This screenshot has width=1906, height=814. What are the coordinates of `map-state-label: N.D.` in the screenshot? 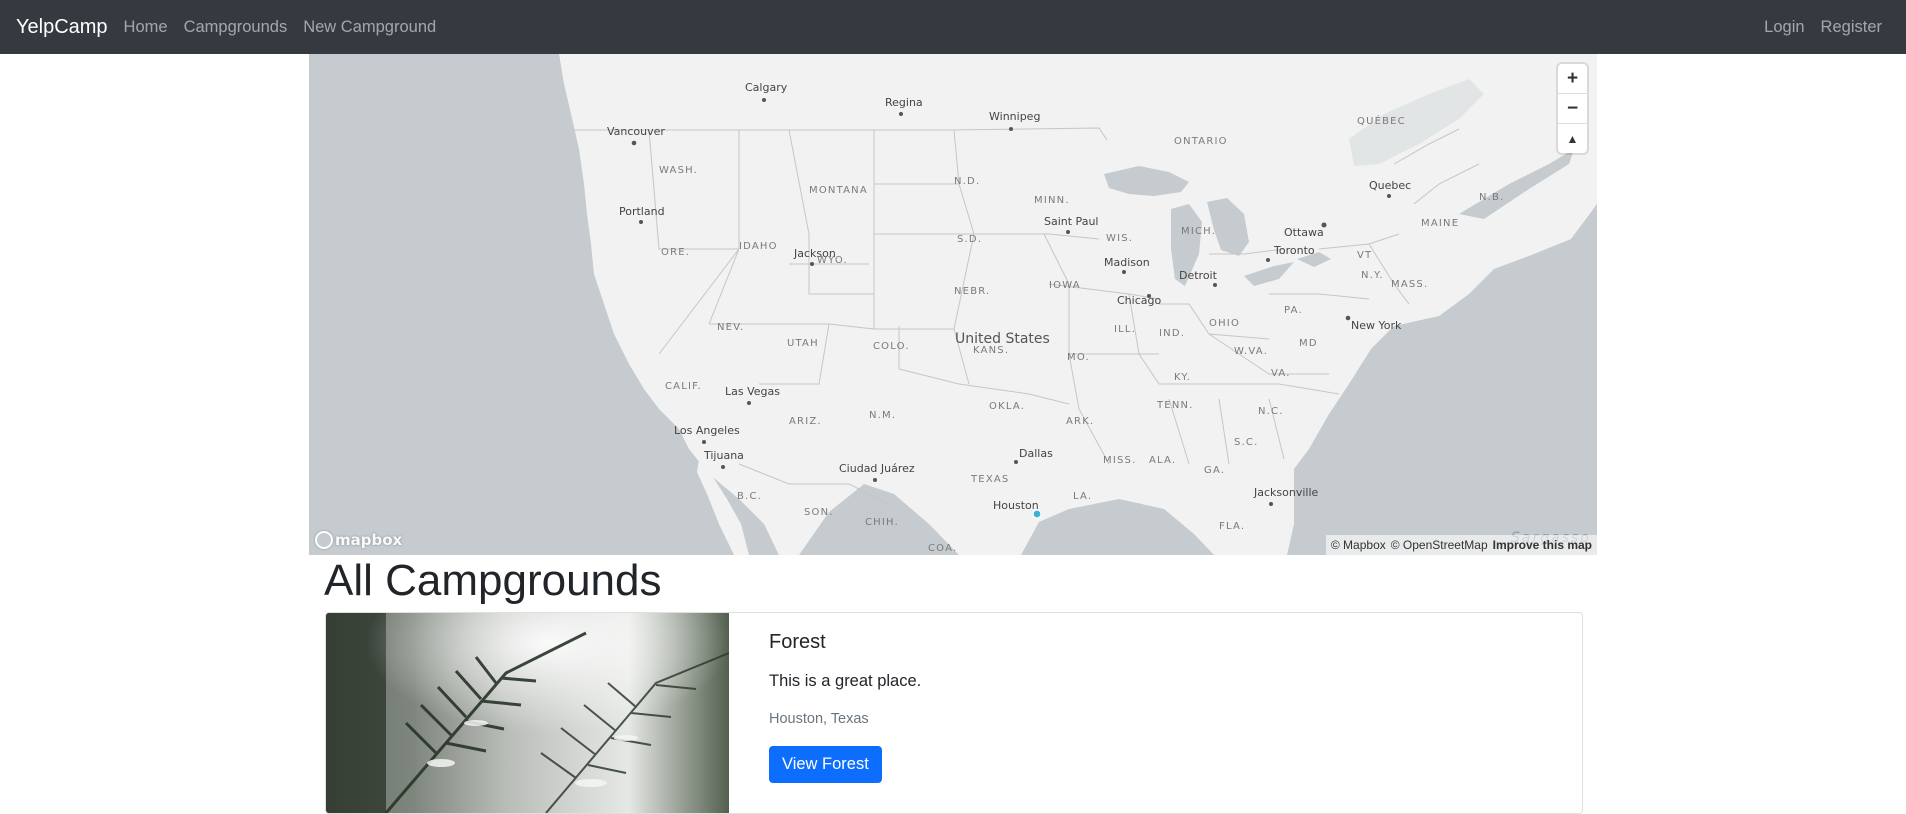 It's located at (967, 181).